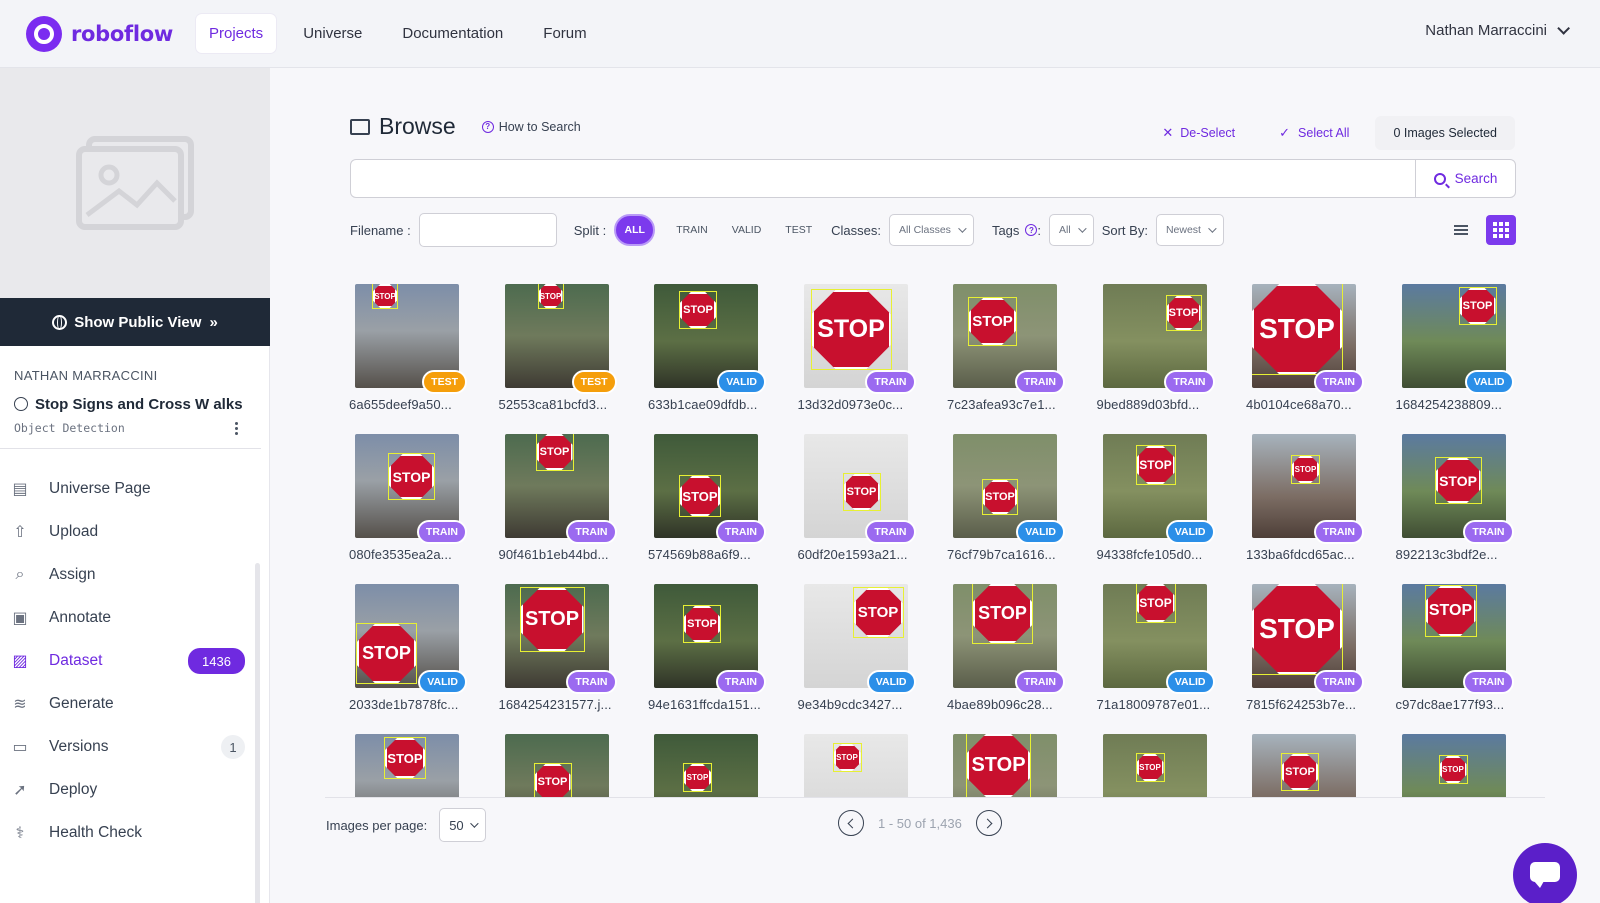 This screenshot has height=903, width=1600. What do you see at coordinates (236, 33) in the screenshot?
I see `nav-projects: Projects` at bounding box center [236, 33].